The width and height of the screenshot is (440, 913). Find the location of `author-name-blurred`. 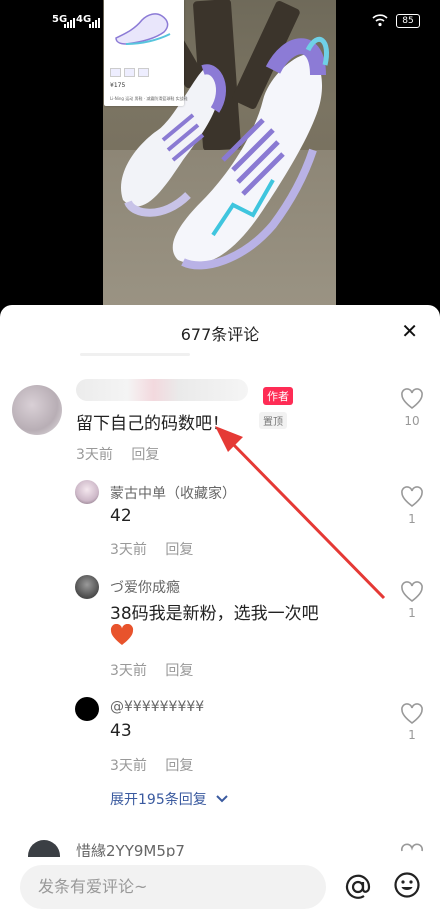

author-name-blurred is located at coordinates (162, 390).